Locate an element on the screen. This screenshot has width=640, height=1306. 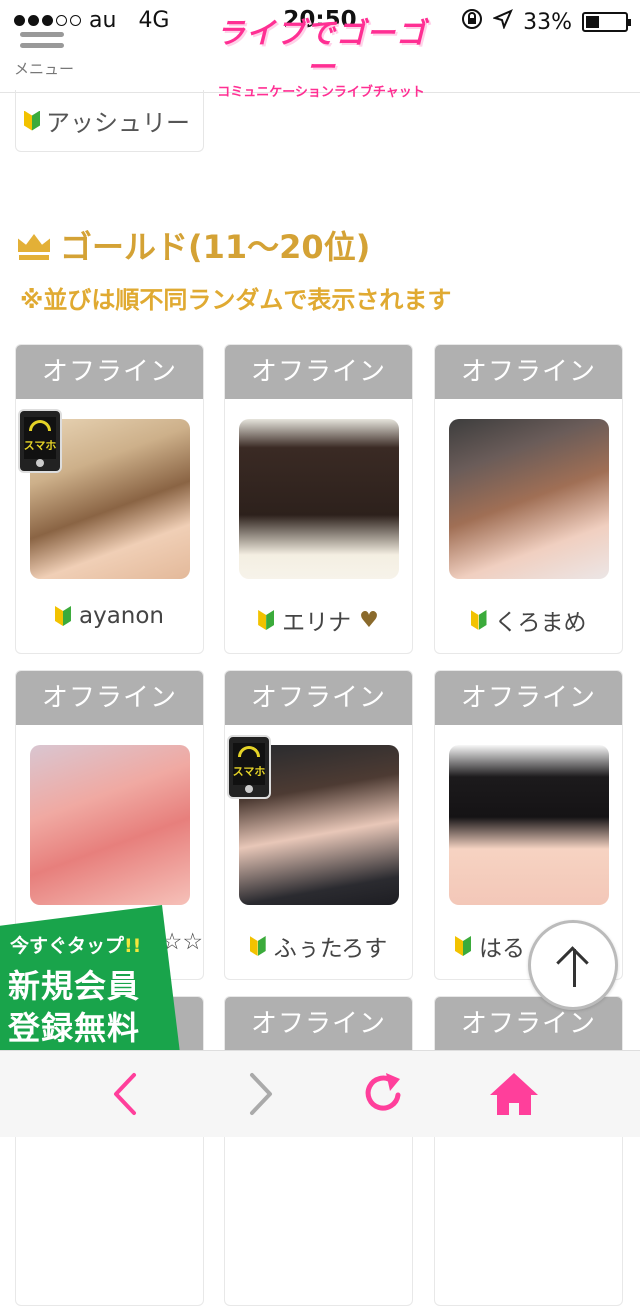
performer-name-row: ふぅたろす is located at coordinates (318, 946).